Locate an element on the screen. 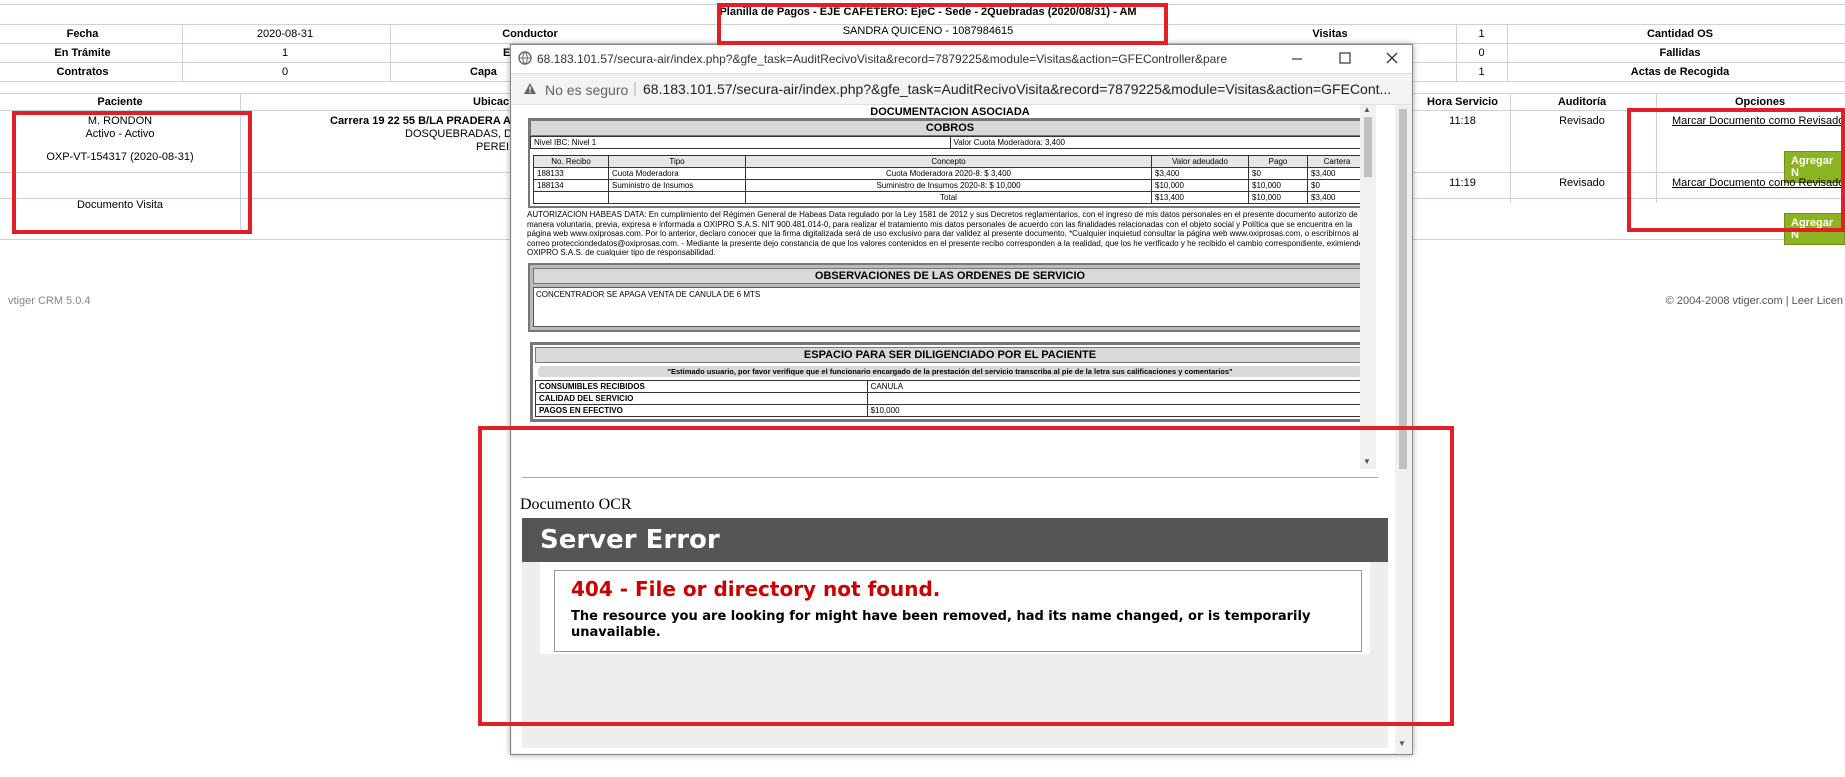 The width and height of the screenshot is (1845, 777). visitas-value: 1 is located at coordinates (1481, 34).